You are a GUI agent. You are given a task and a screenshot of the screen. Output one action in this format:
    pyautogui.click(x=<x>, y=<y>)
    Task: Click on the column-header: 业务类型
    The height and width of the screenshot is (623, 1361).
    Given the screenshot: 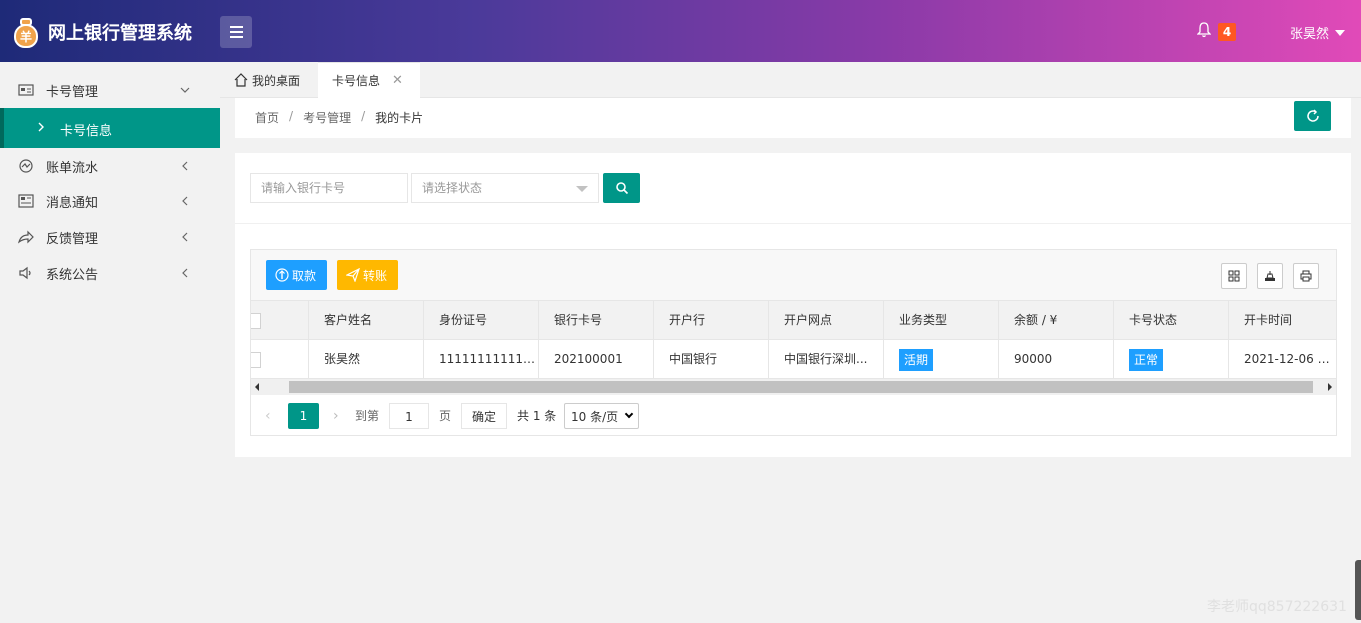 What is the action you would take?
    pyautogui.click(x=941, y=320)
    